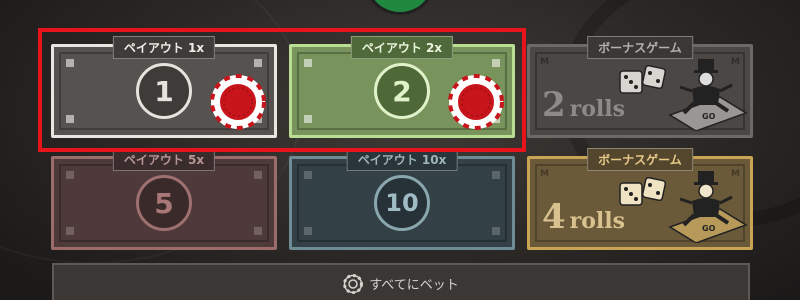  What do you see at coordinates (164, 203) in the screenshot?
I see `bet-number: 5` at bounding box center [164, 203].